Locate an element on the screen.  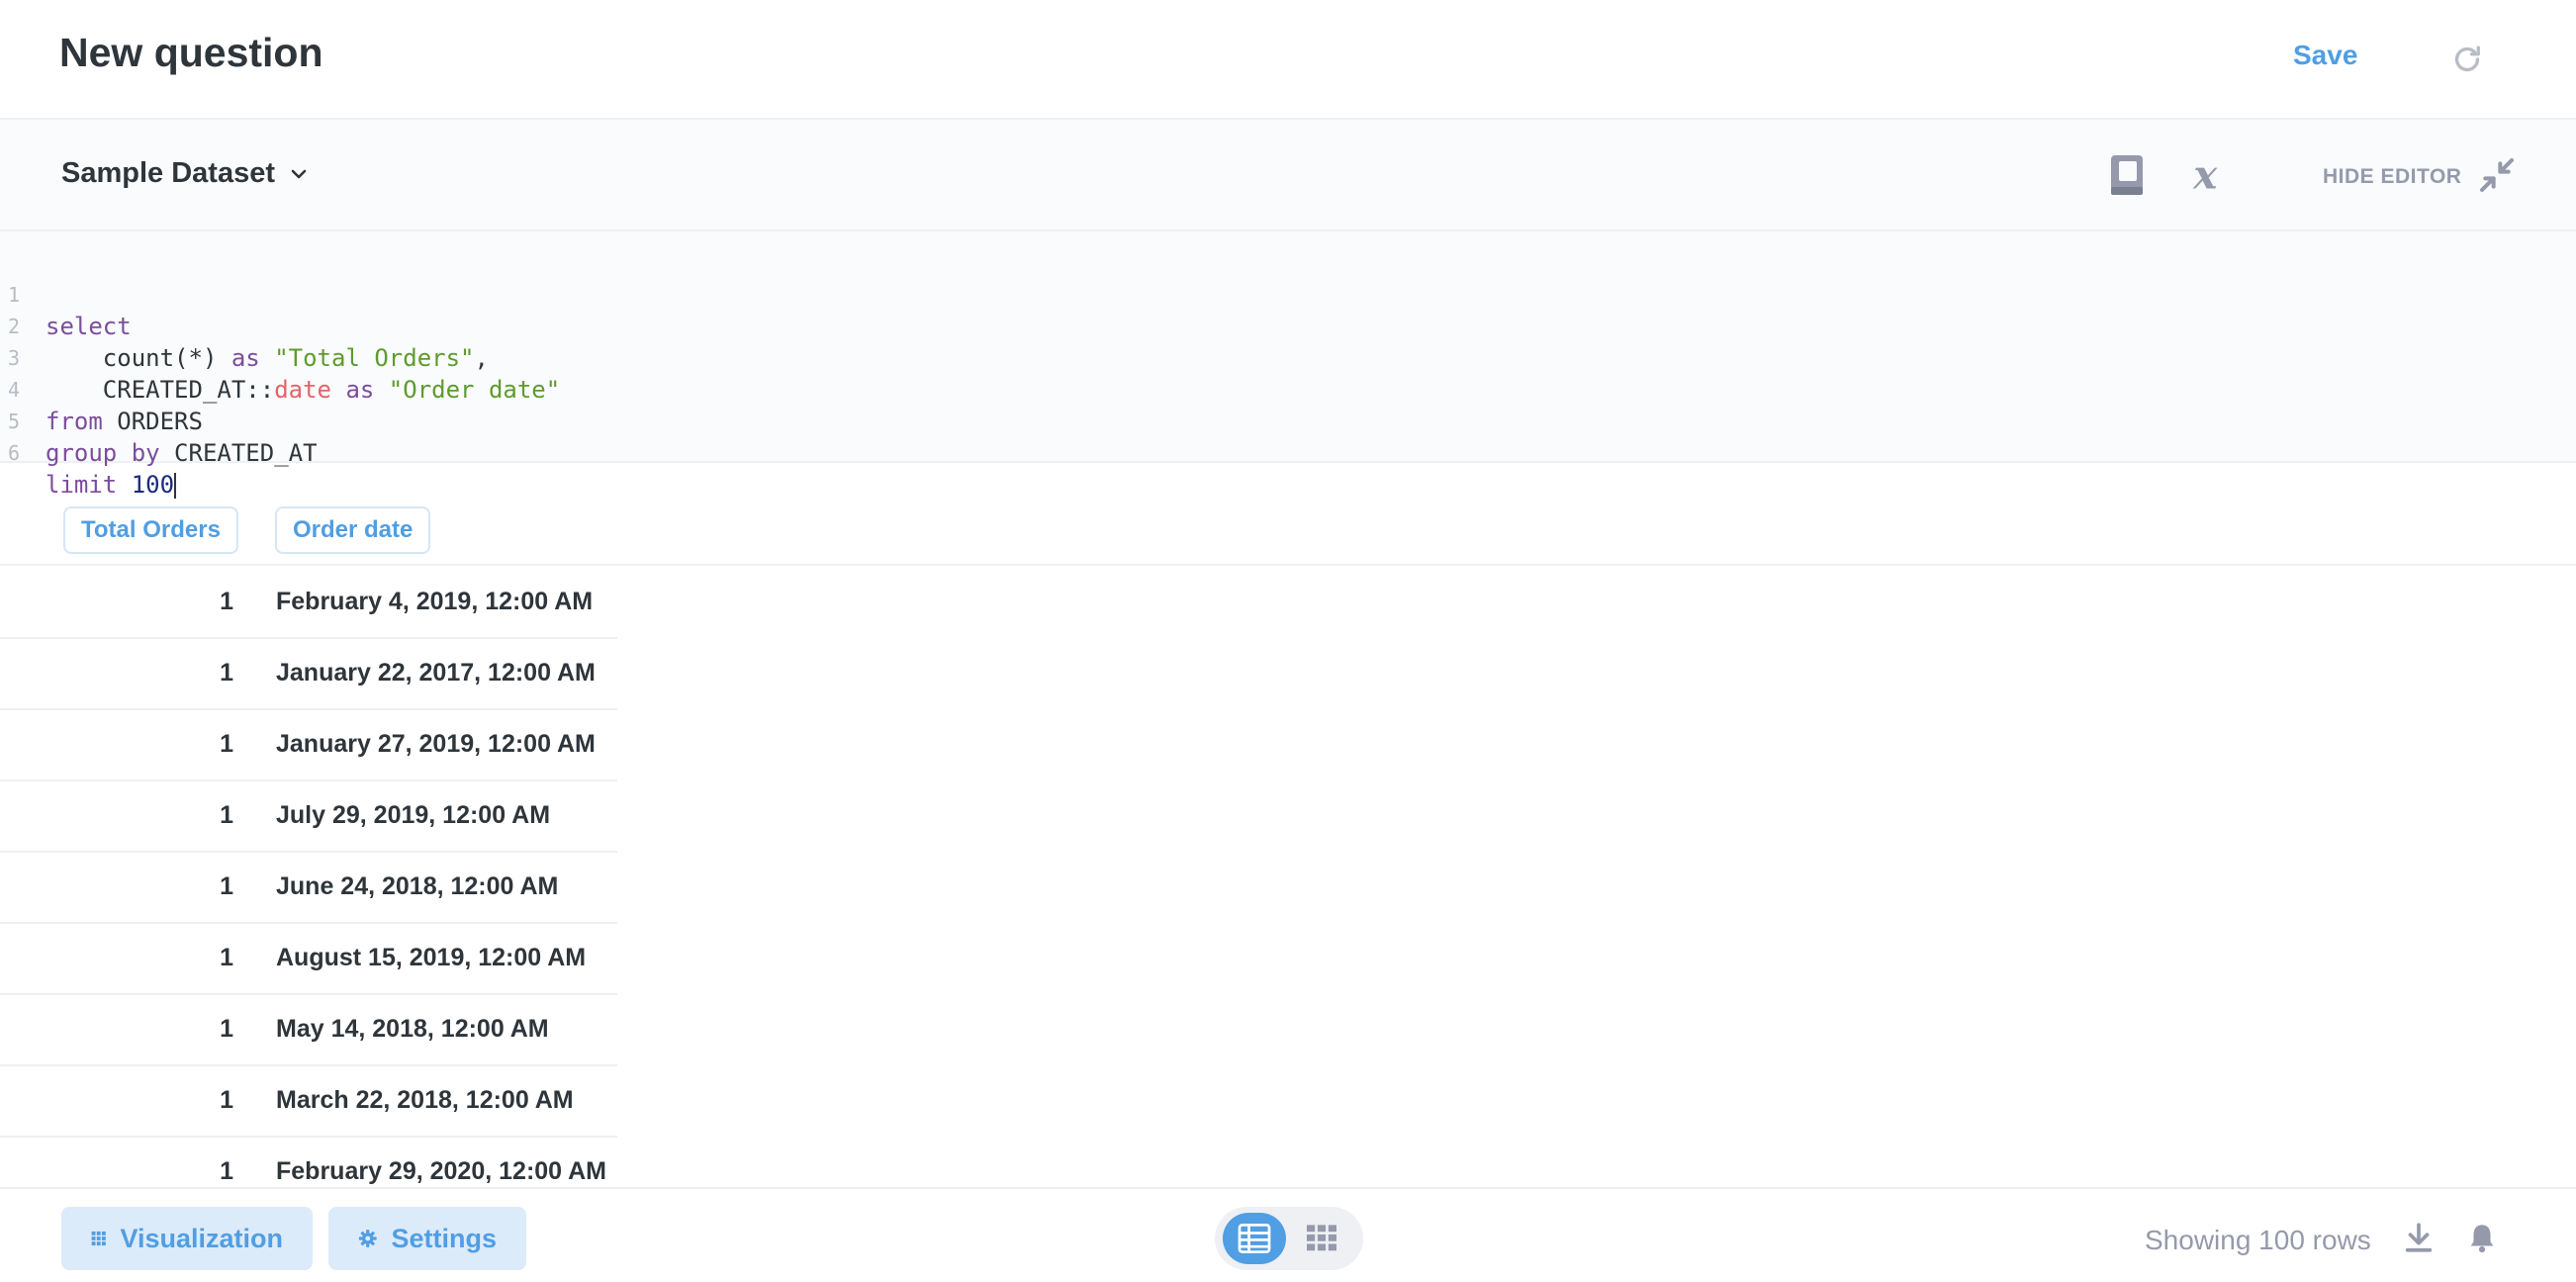
table-row: 1 July 29, 2019, 12:00 AM is located at coordinates (309, 817).